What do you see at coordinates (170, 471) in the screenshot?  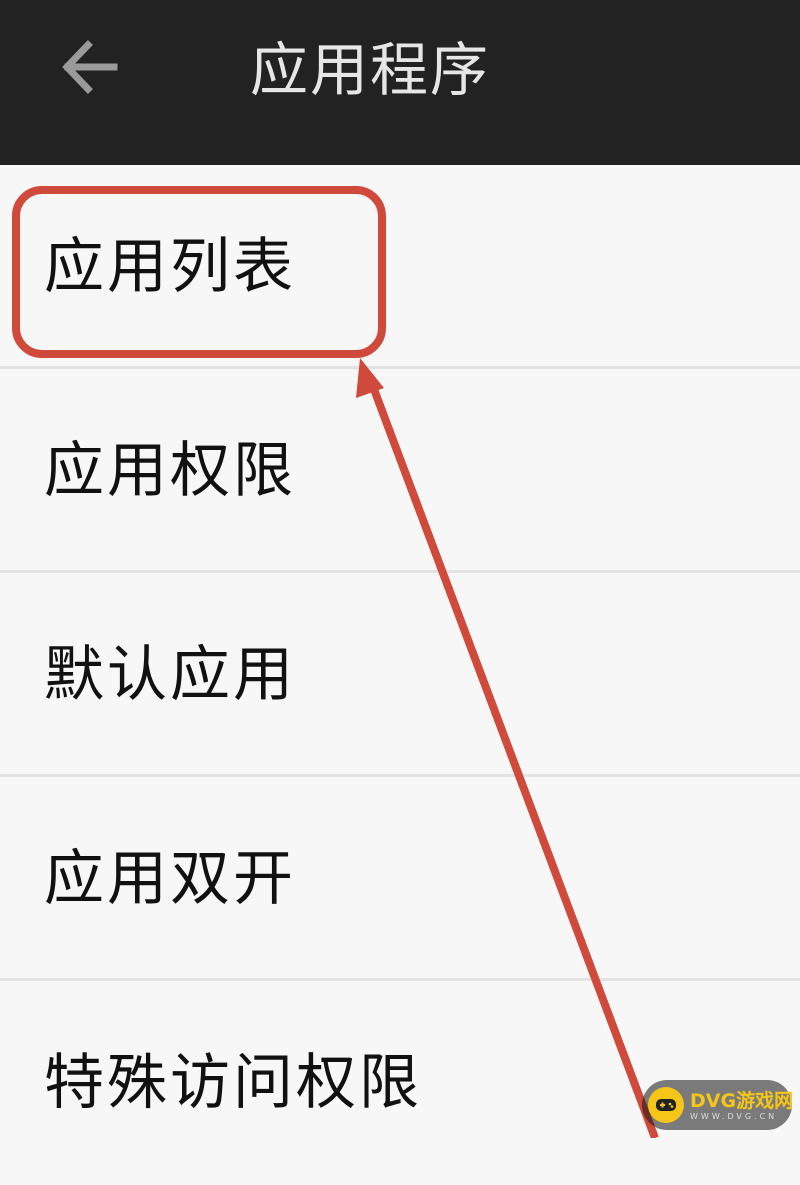 I see `list-item-label: 应用权限` at bounding box center [170, 471].